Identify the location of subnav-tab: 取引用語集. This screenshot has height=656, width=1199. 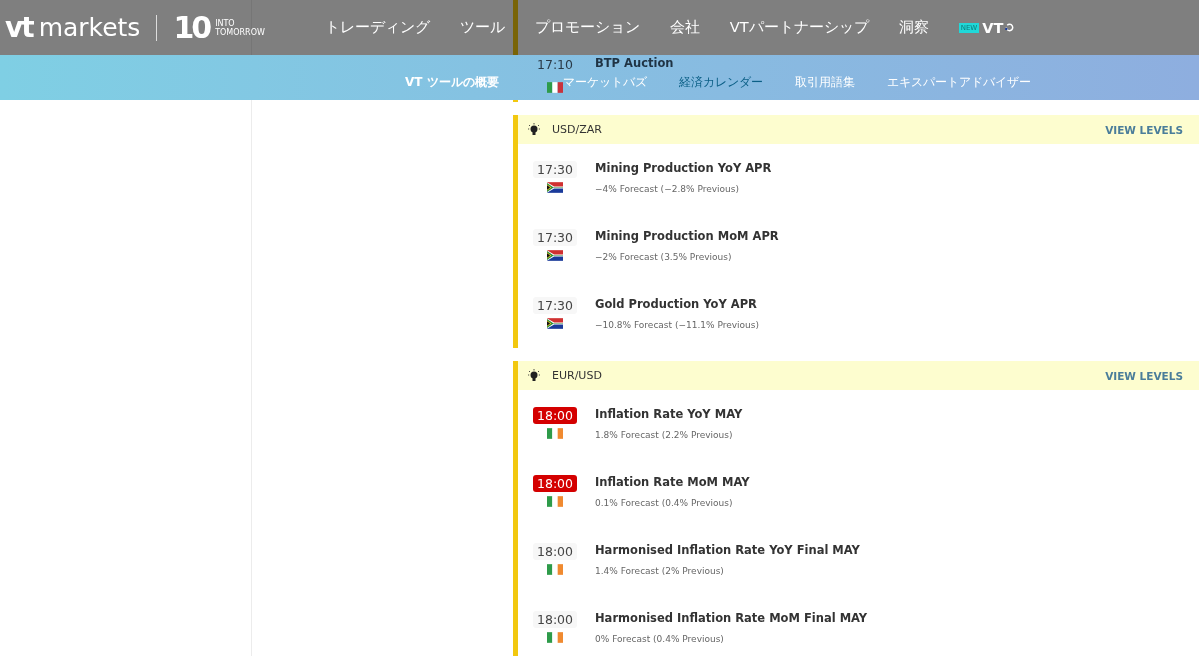
(824, 82).